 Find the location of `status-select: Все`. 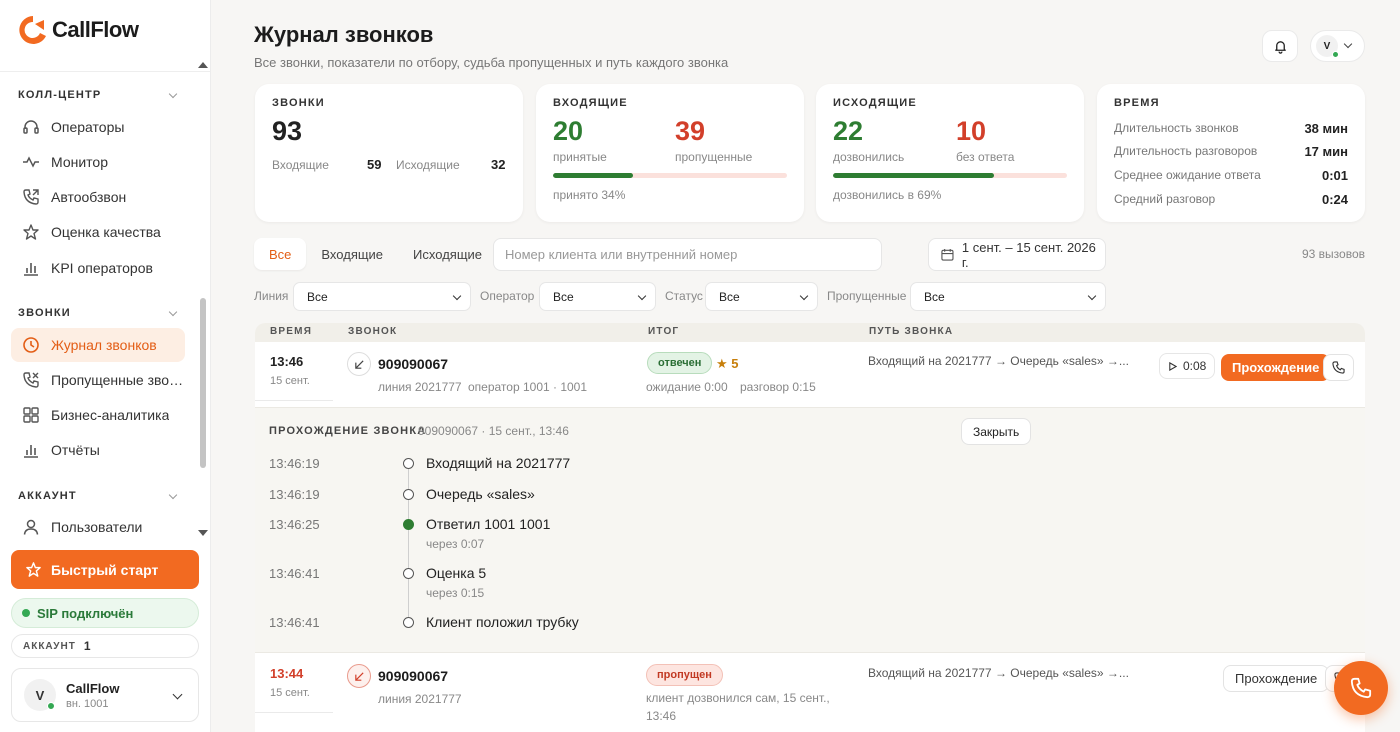

status-select: Все is located at coordinates (761, 296).